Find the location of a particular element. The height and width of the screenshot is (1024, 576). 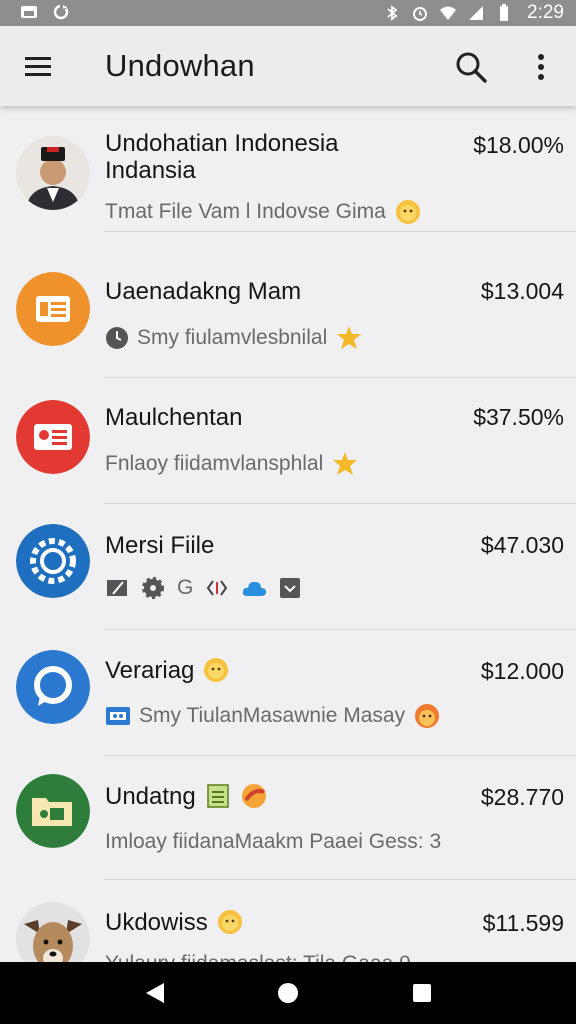

item-subtitle-text: Fnlaoy fiidamvlansphlal is located at coordinates (214, 463).